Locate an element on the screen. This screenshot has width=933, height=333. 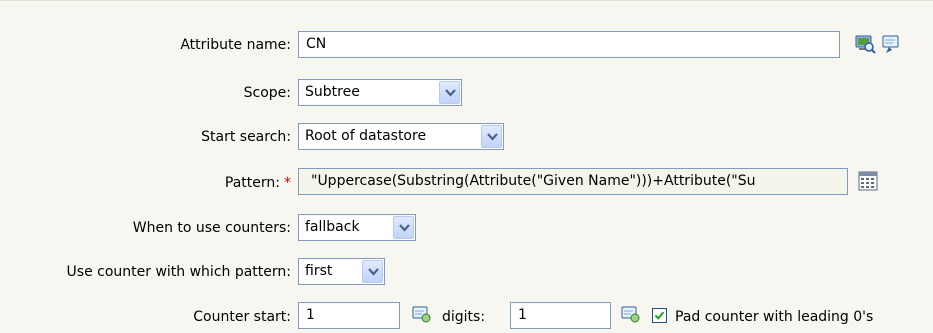
when-counters-select-value: fallback is located at coordinates (332, 227).